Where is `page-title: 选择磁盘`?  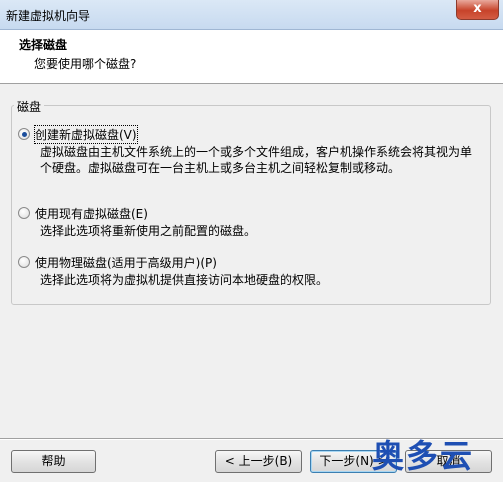 page-title: 选择磁盘 is located at coordinates (43, 45).